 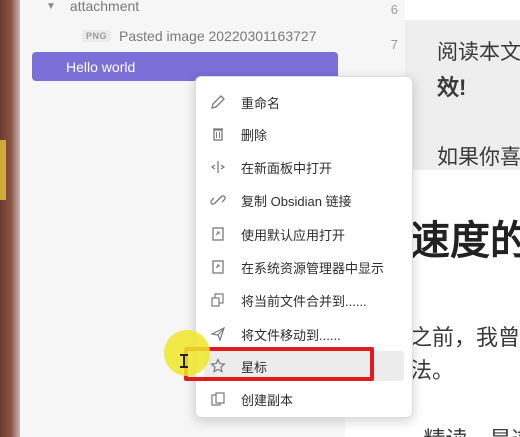 I want to click on link-icon, so click(x=218, y=200).